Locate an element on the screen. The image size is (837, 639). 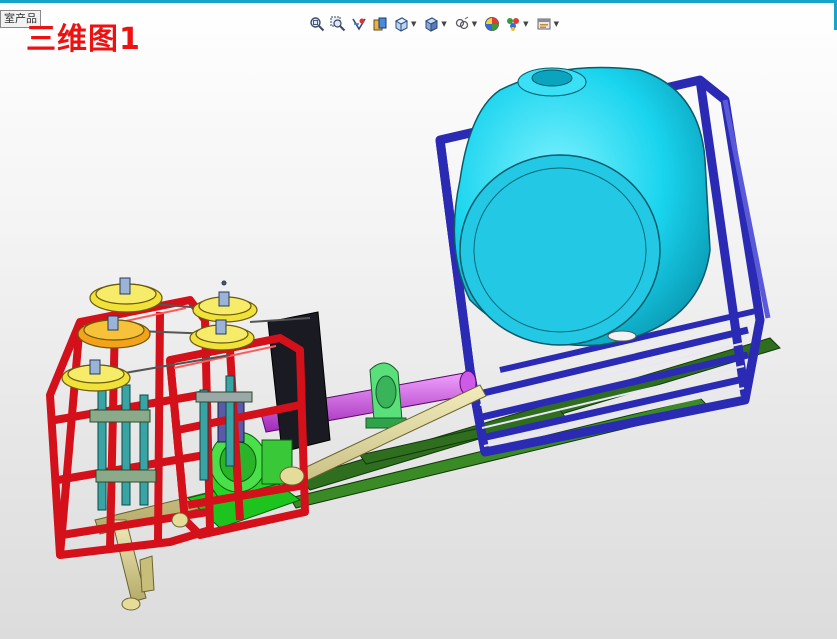
pressure-tank is located at coordinates (582, 206).